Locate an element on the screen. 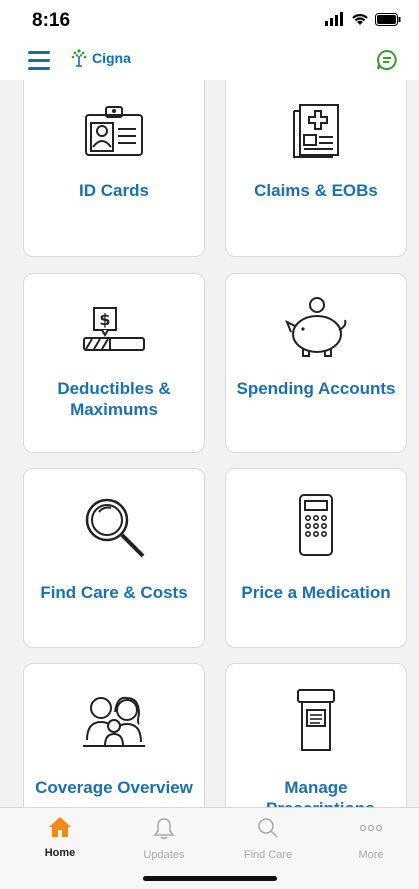 Image resolution: width=419 pixels, height=889 pixels. tile-label: Price a Medication is located at coordinates (316, 592).